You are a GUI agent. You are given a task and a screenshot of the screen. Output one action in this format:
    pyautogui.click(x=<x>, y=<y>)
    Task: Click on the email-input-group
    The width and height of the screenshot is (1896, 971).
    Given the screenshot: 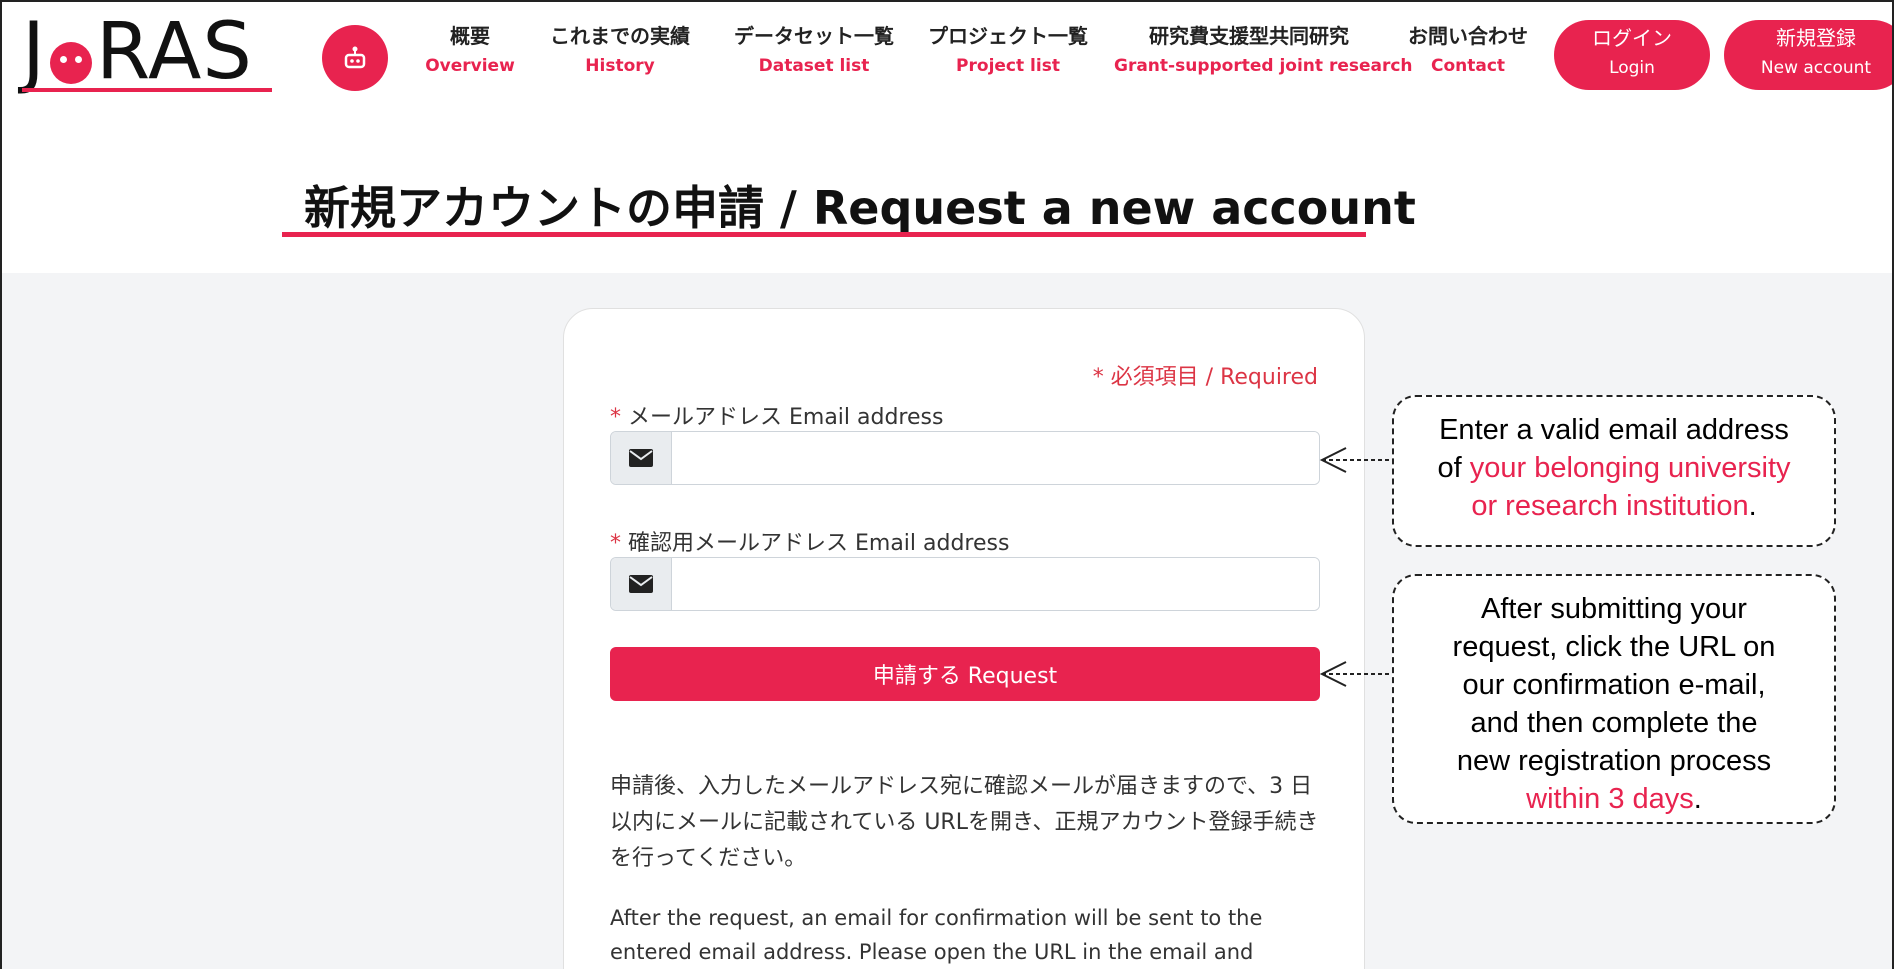 What is the action you would take?
    pyautogui.click(x=965, y=458)
    